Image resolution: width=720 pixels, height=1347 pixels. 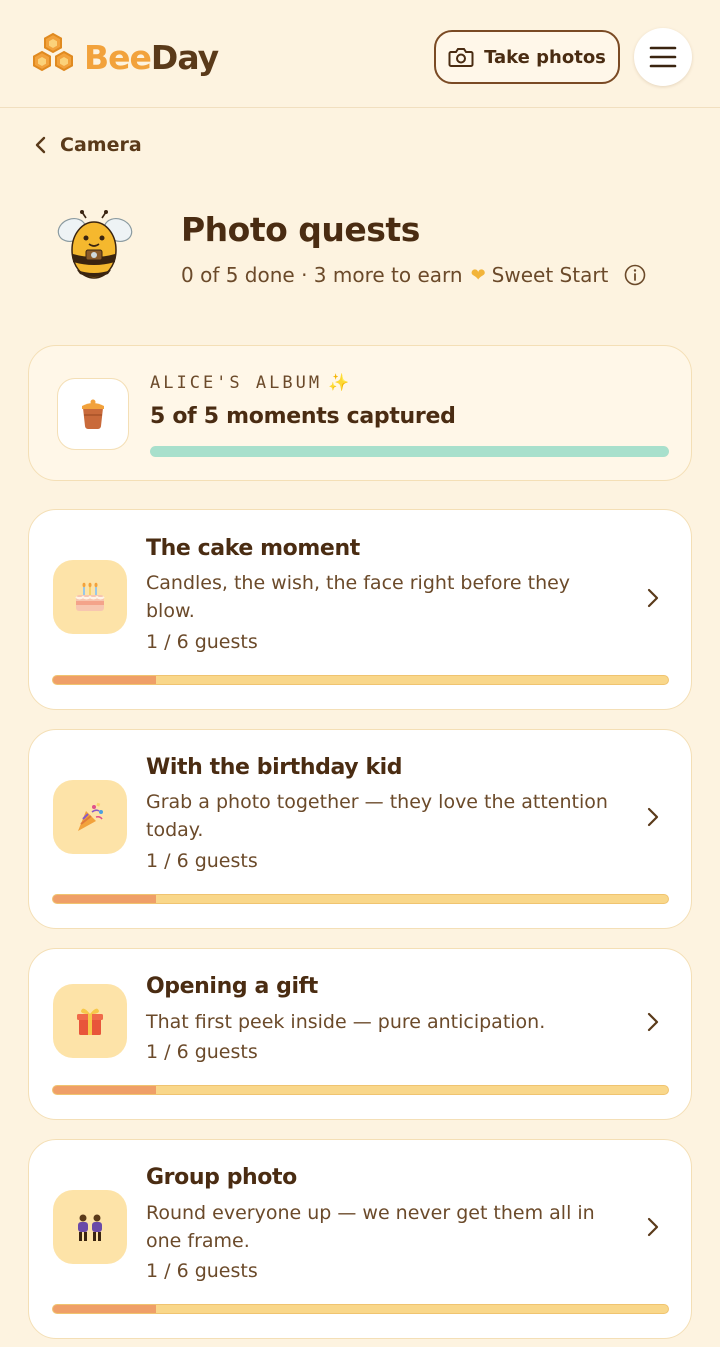 I want to click on album-card: ALICE'S ALBUM ✨ 5 of 5 moments captured, so click(x=360, y=413).